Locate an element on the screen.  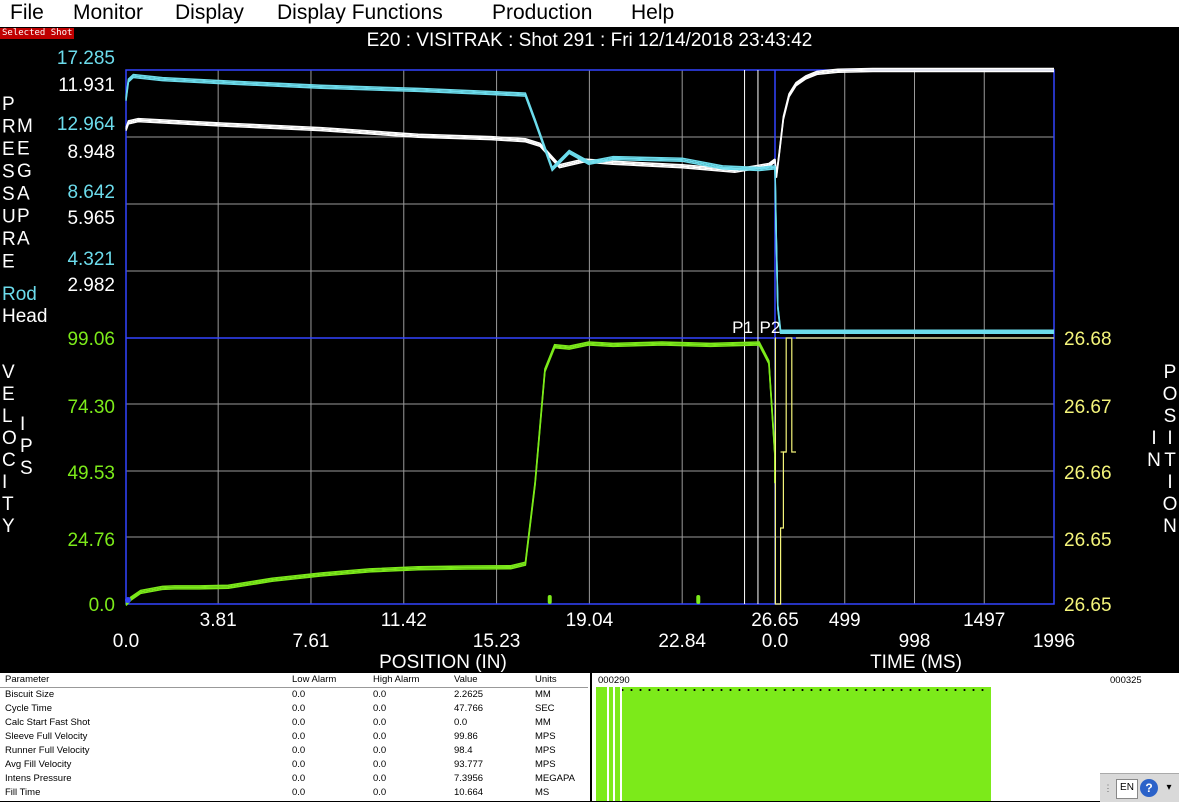
pressure-axis-letter: S is located at coordinates (8, 172).